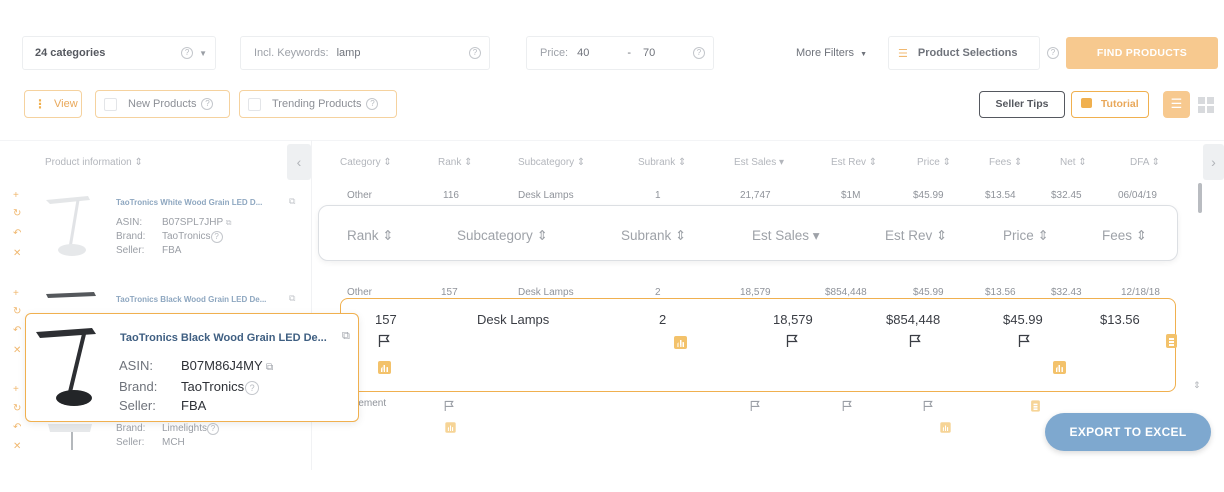 Image resolution: width=1224 pixels, height=492 pixels. Describe the element at coordinates (928, 195) in the screenshot. I see `cell-price: $45.99` at that location.